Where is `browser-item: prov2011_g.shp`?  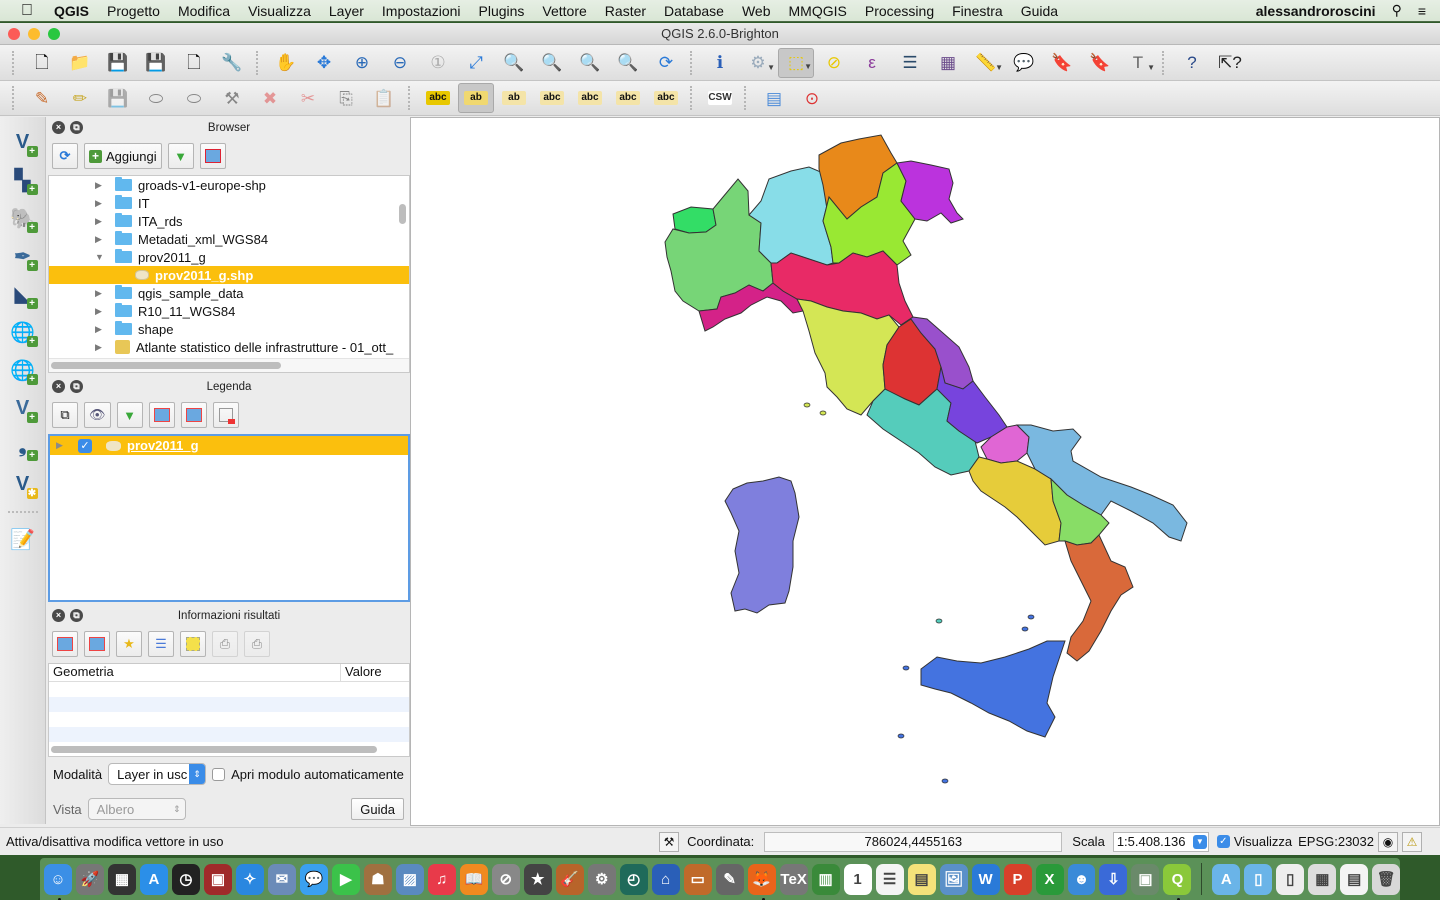 browser-item: prov2011_g.shp is located at coordinates (229, 275).